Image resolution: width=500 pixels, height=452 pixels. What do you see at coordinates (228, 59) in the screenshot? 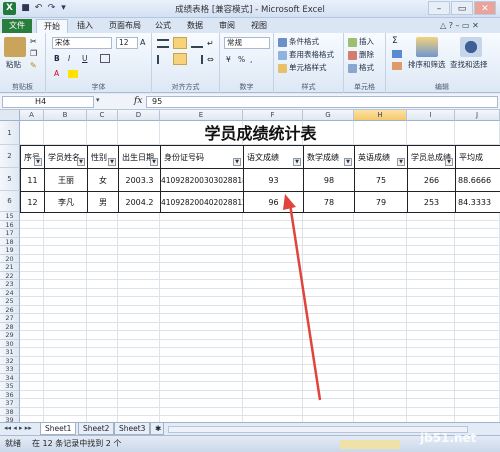
I see `currency-button: ¥` at bounding box center [228, 59].